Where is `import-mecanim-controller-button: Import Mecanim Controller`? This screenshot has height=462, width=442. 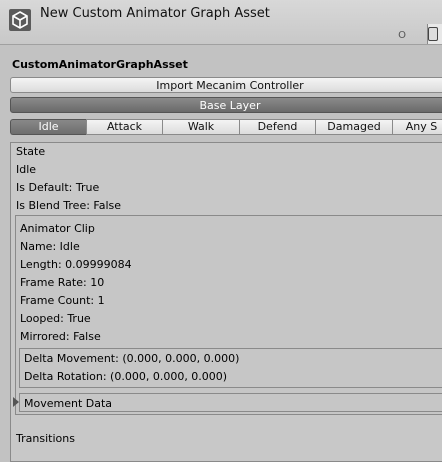
import-mecanim-controller-button: Import Mecanim Controller is located at coordinates (226, 85).